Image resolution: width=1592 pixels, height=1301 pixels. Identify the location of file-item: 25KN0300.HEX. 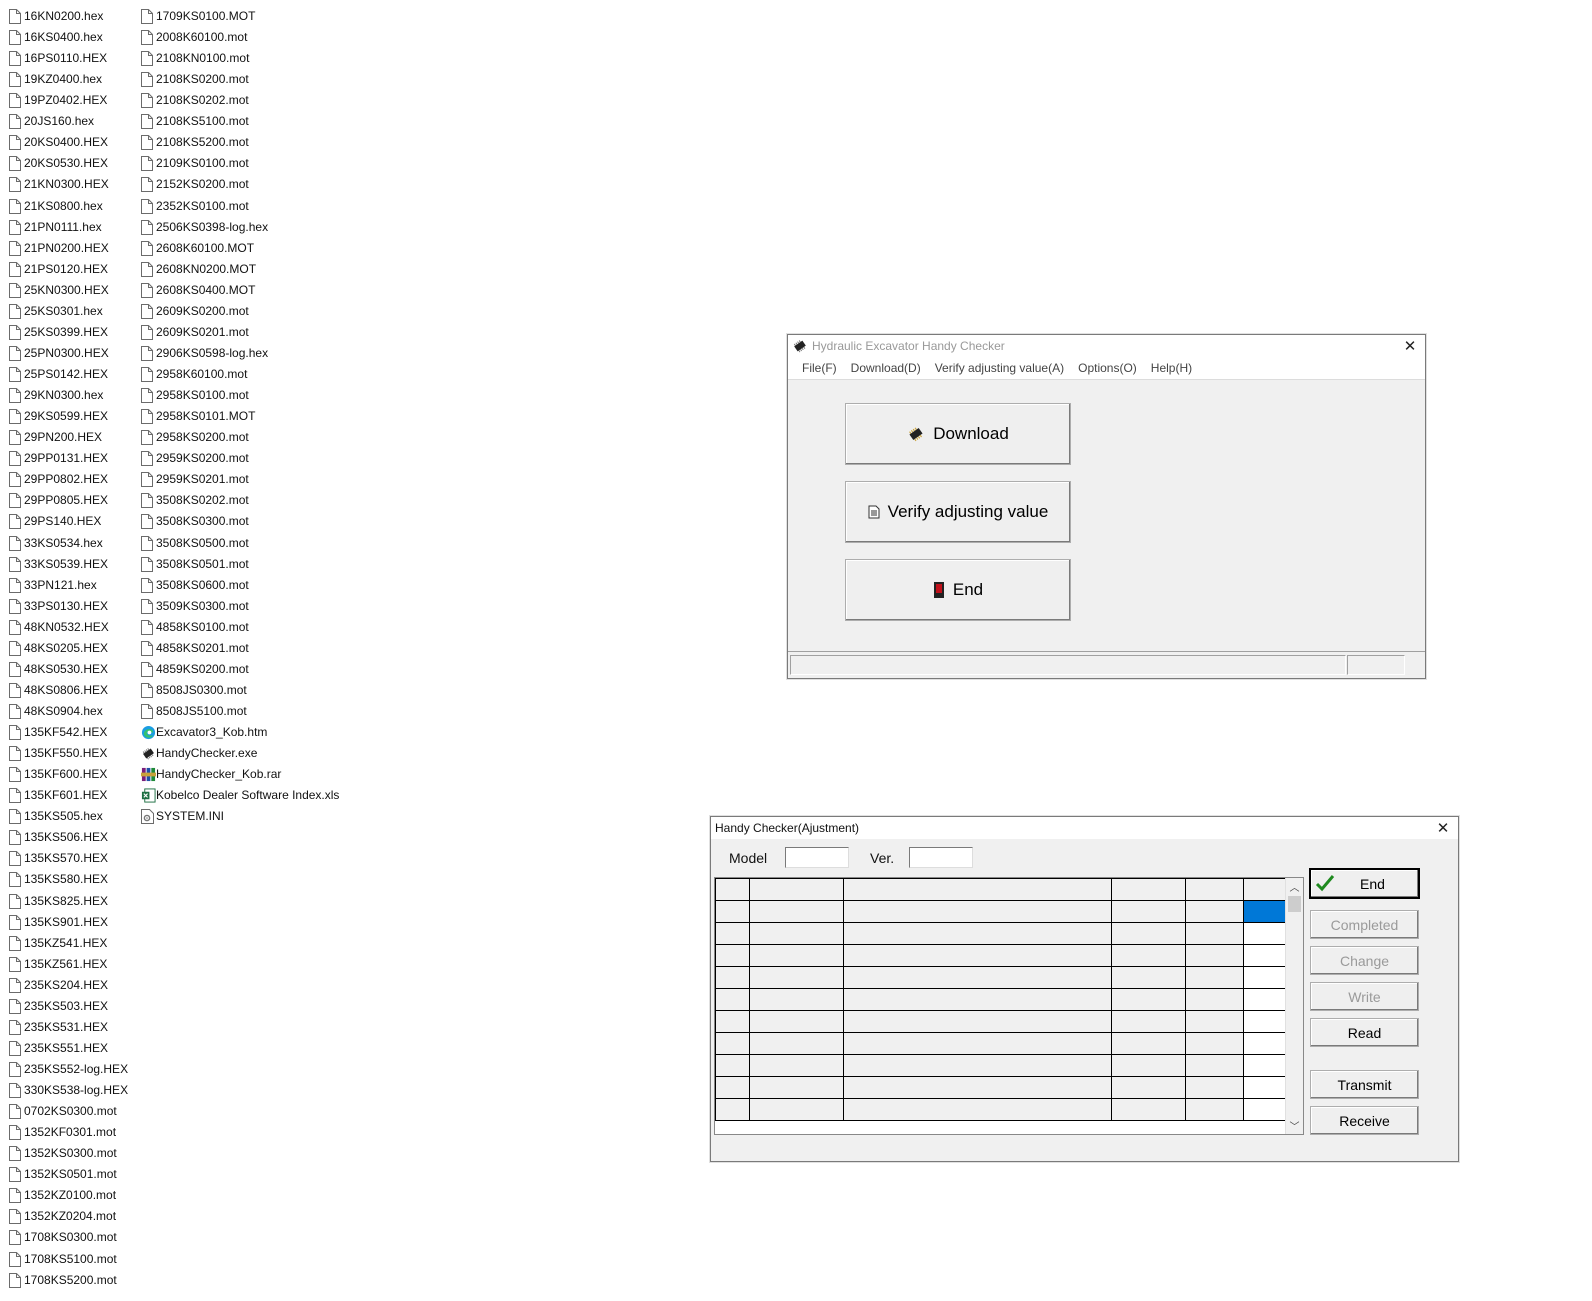
(59, 290).